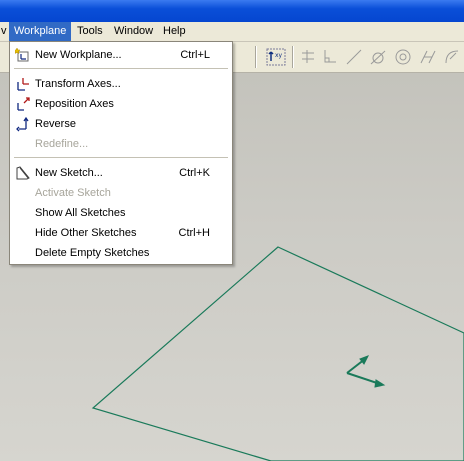  I want to click on menu-item-activate-sketch: Activate Sketch, so click(73, 193).